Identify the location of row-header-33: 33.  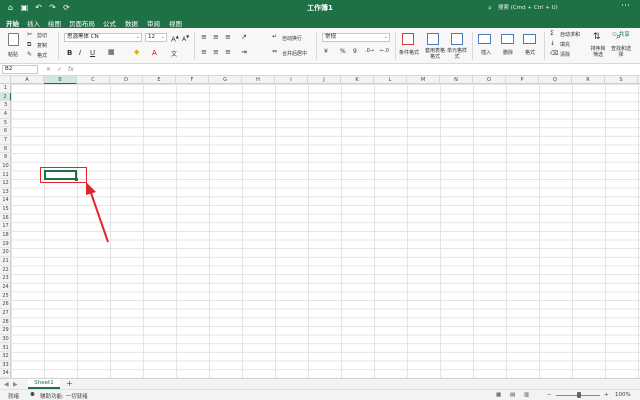
(5, 365).